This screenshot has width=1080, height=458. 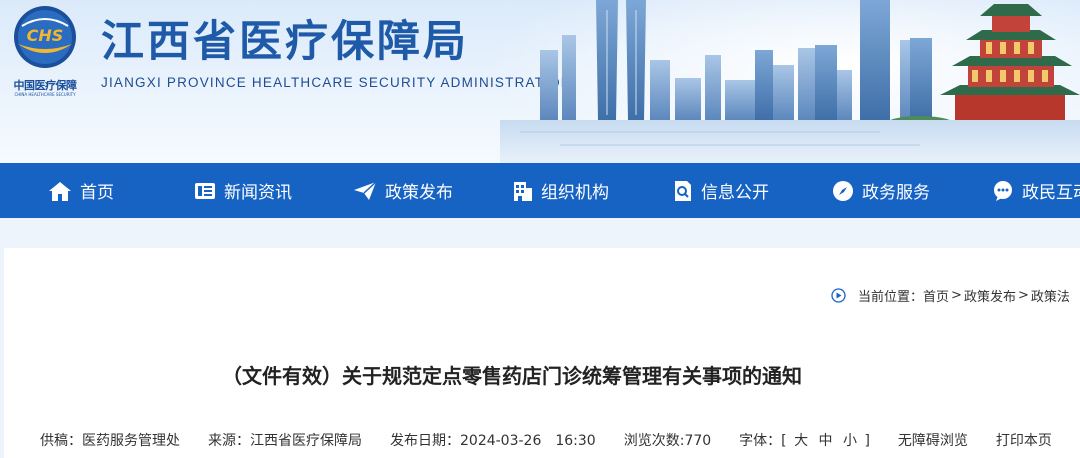 I want to click on nav-label: 政民互动, so click(x=1051, y=193).